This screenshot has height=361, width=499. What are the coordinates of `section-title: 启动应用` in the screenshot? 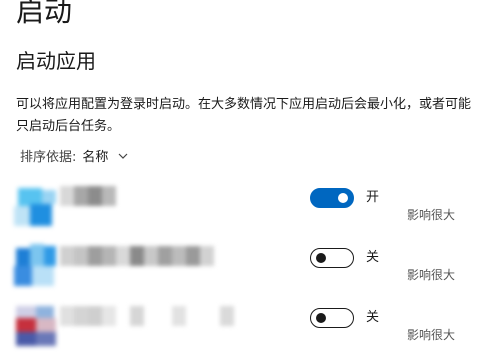 It's located at (56, 61).